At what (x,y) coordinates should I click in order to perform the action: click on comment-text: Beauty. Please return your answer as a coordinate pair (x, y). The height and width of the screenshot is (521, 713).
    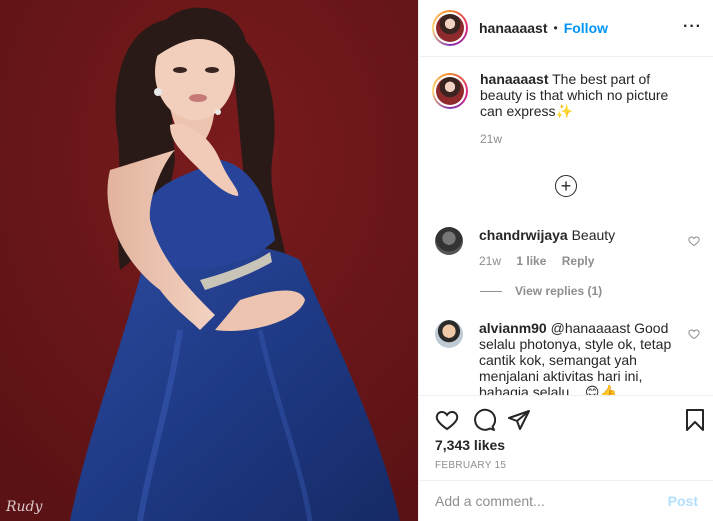
    Looking at the image, I should click on (593, 235).